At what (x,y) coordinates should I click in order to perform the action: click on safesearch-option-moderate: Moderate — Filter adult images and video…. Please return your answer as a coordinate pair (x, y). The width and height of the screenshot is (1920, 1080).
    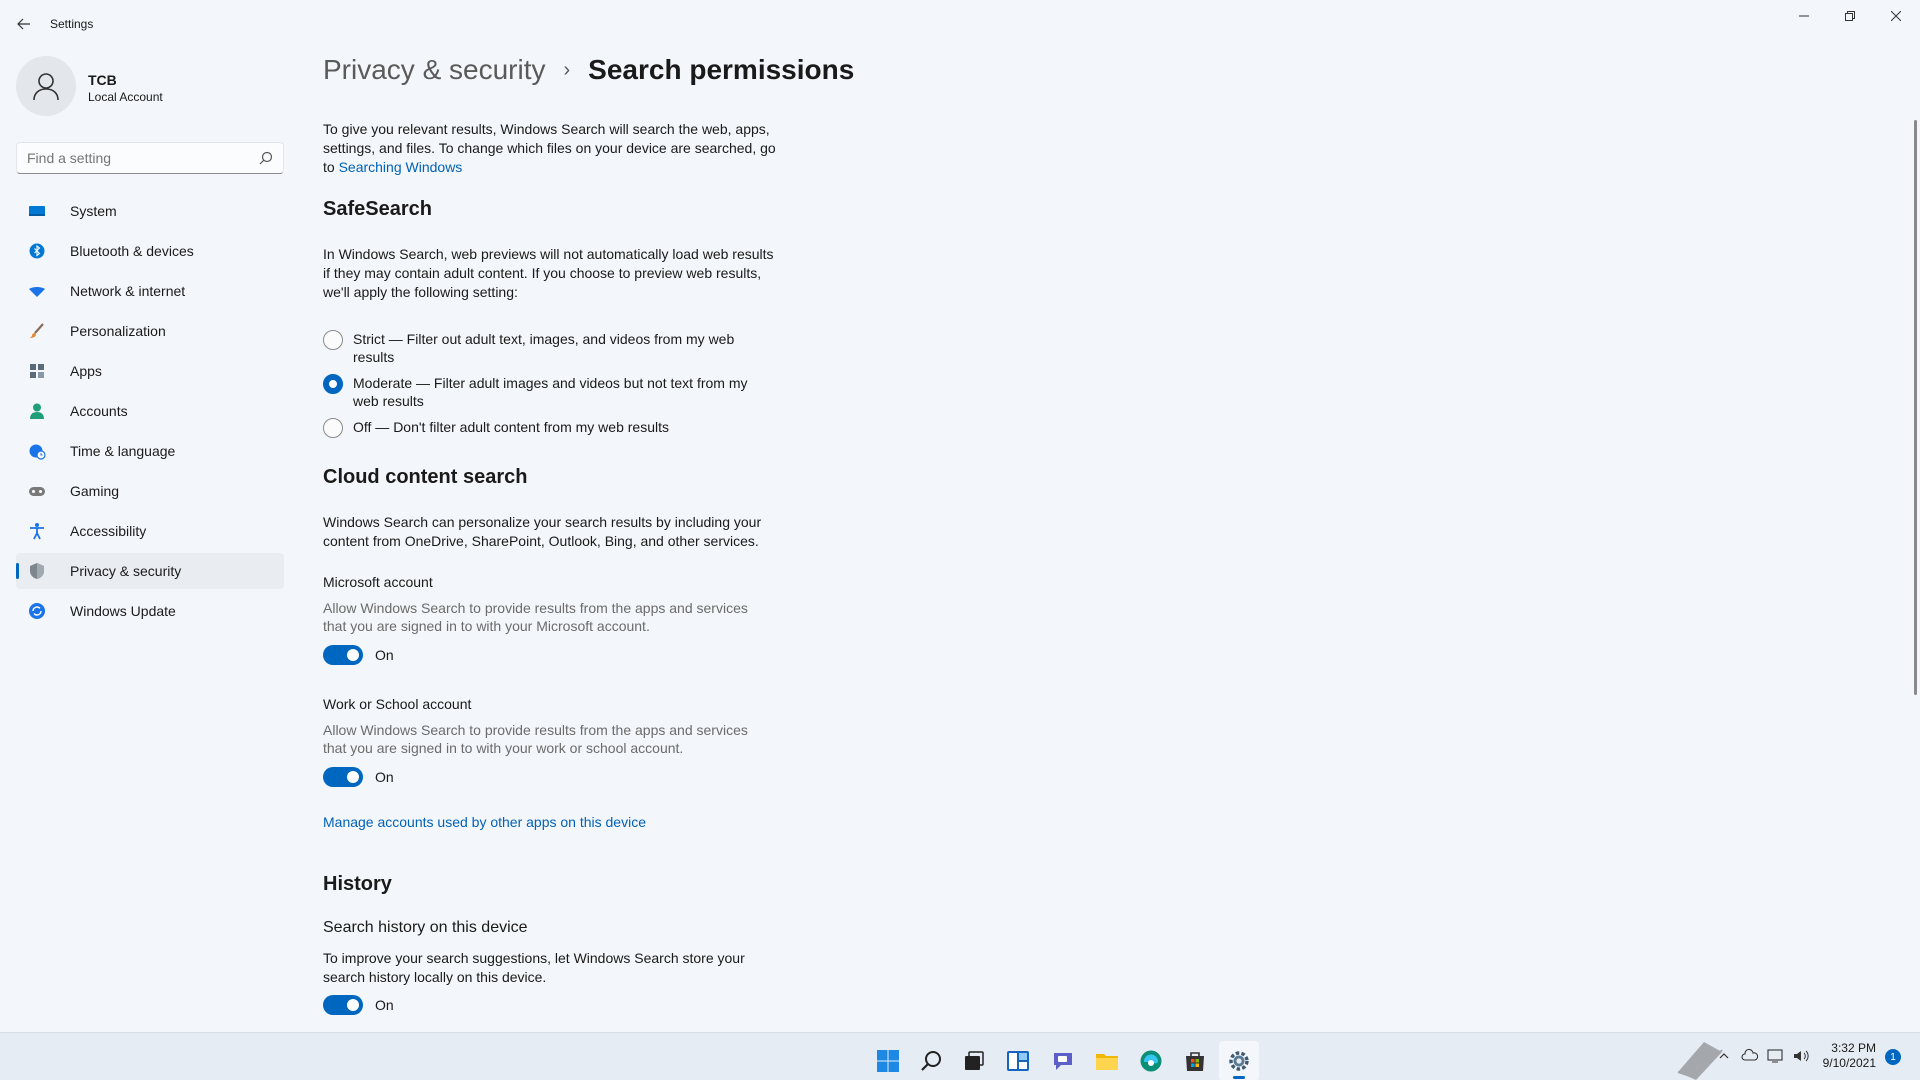
    Looking at the image, I should click on (553, 392).